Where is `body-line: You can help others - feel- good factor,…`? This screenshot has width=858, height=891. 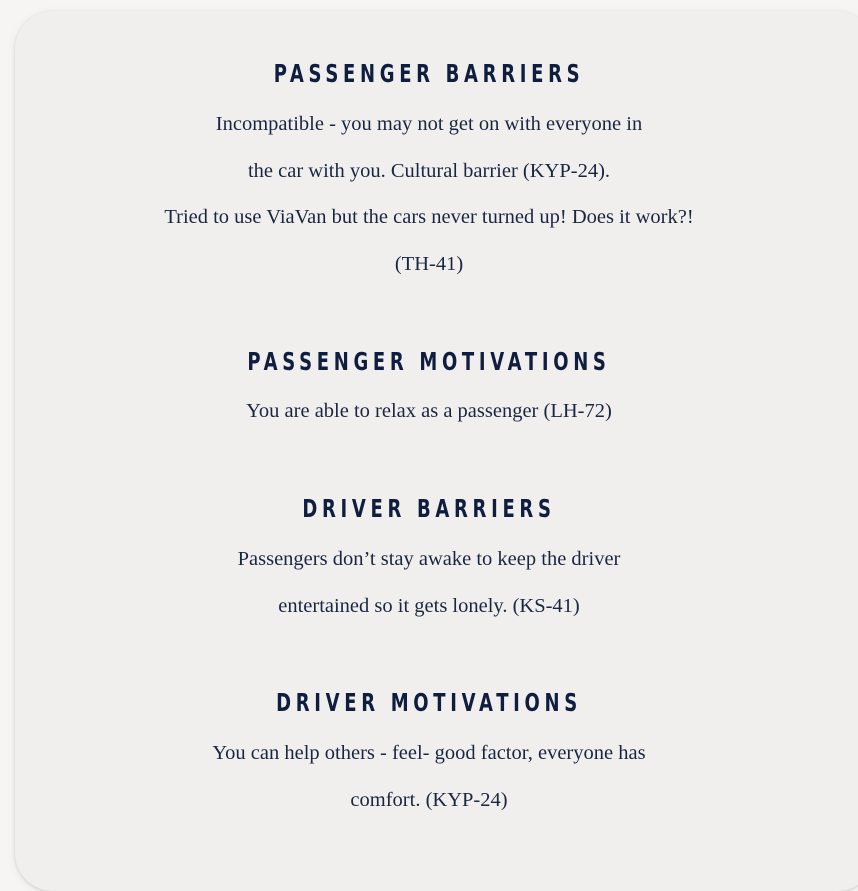
body-line: You can help others - feel- good factor,… is located at coordinates (429, 753).